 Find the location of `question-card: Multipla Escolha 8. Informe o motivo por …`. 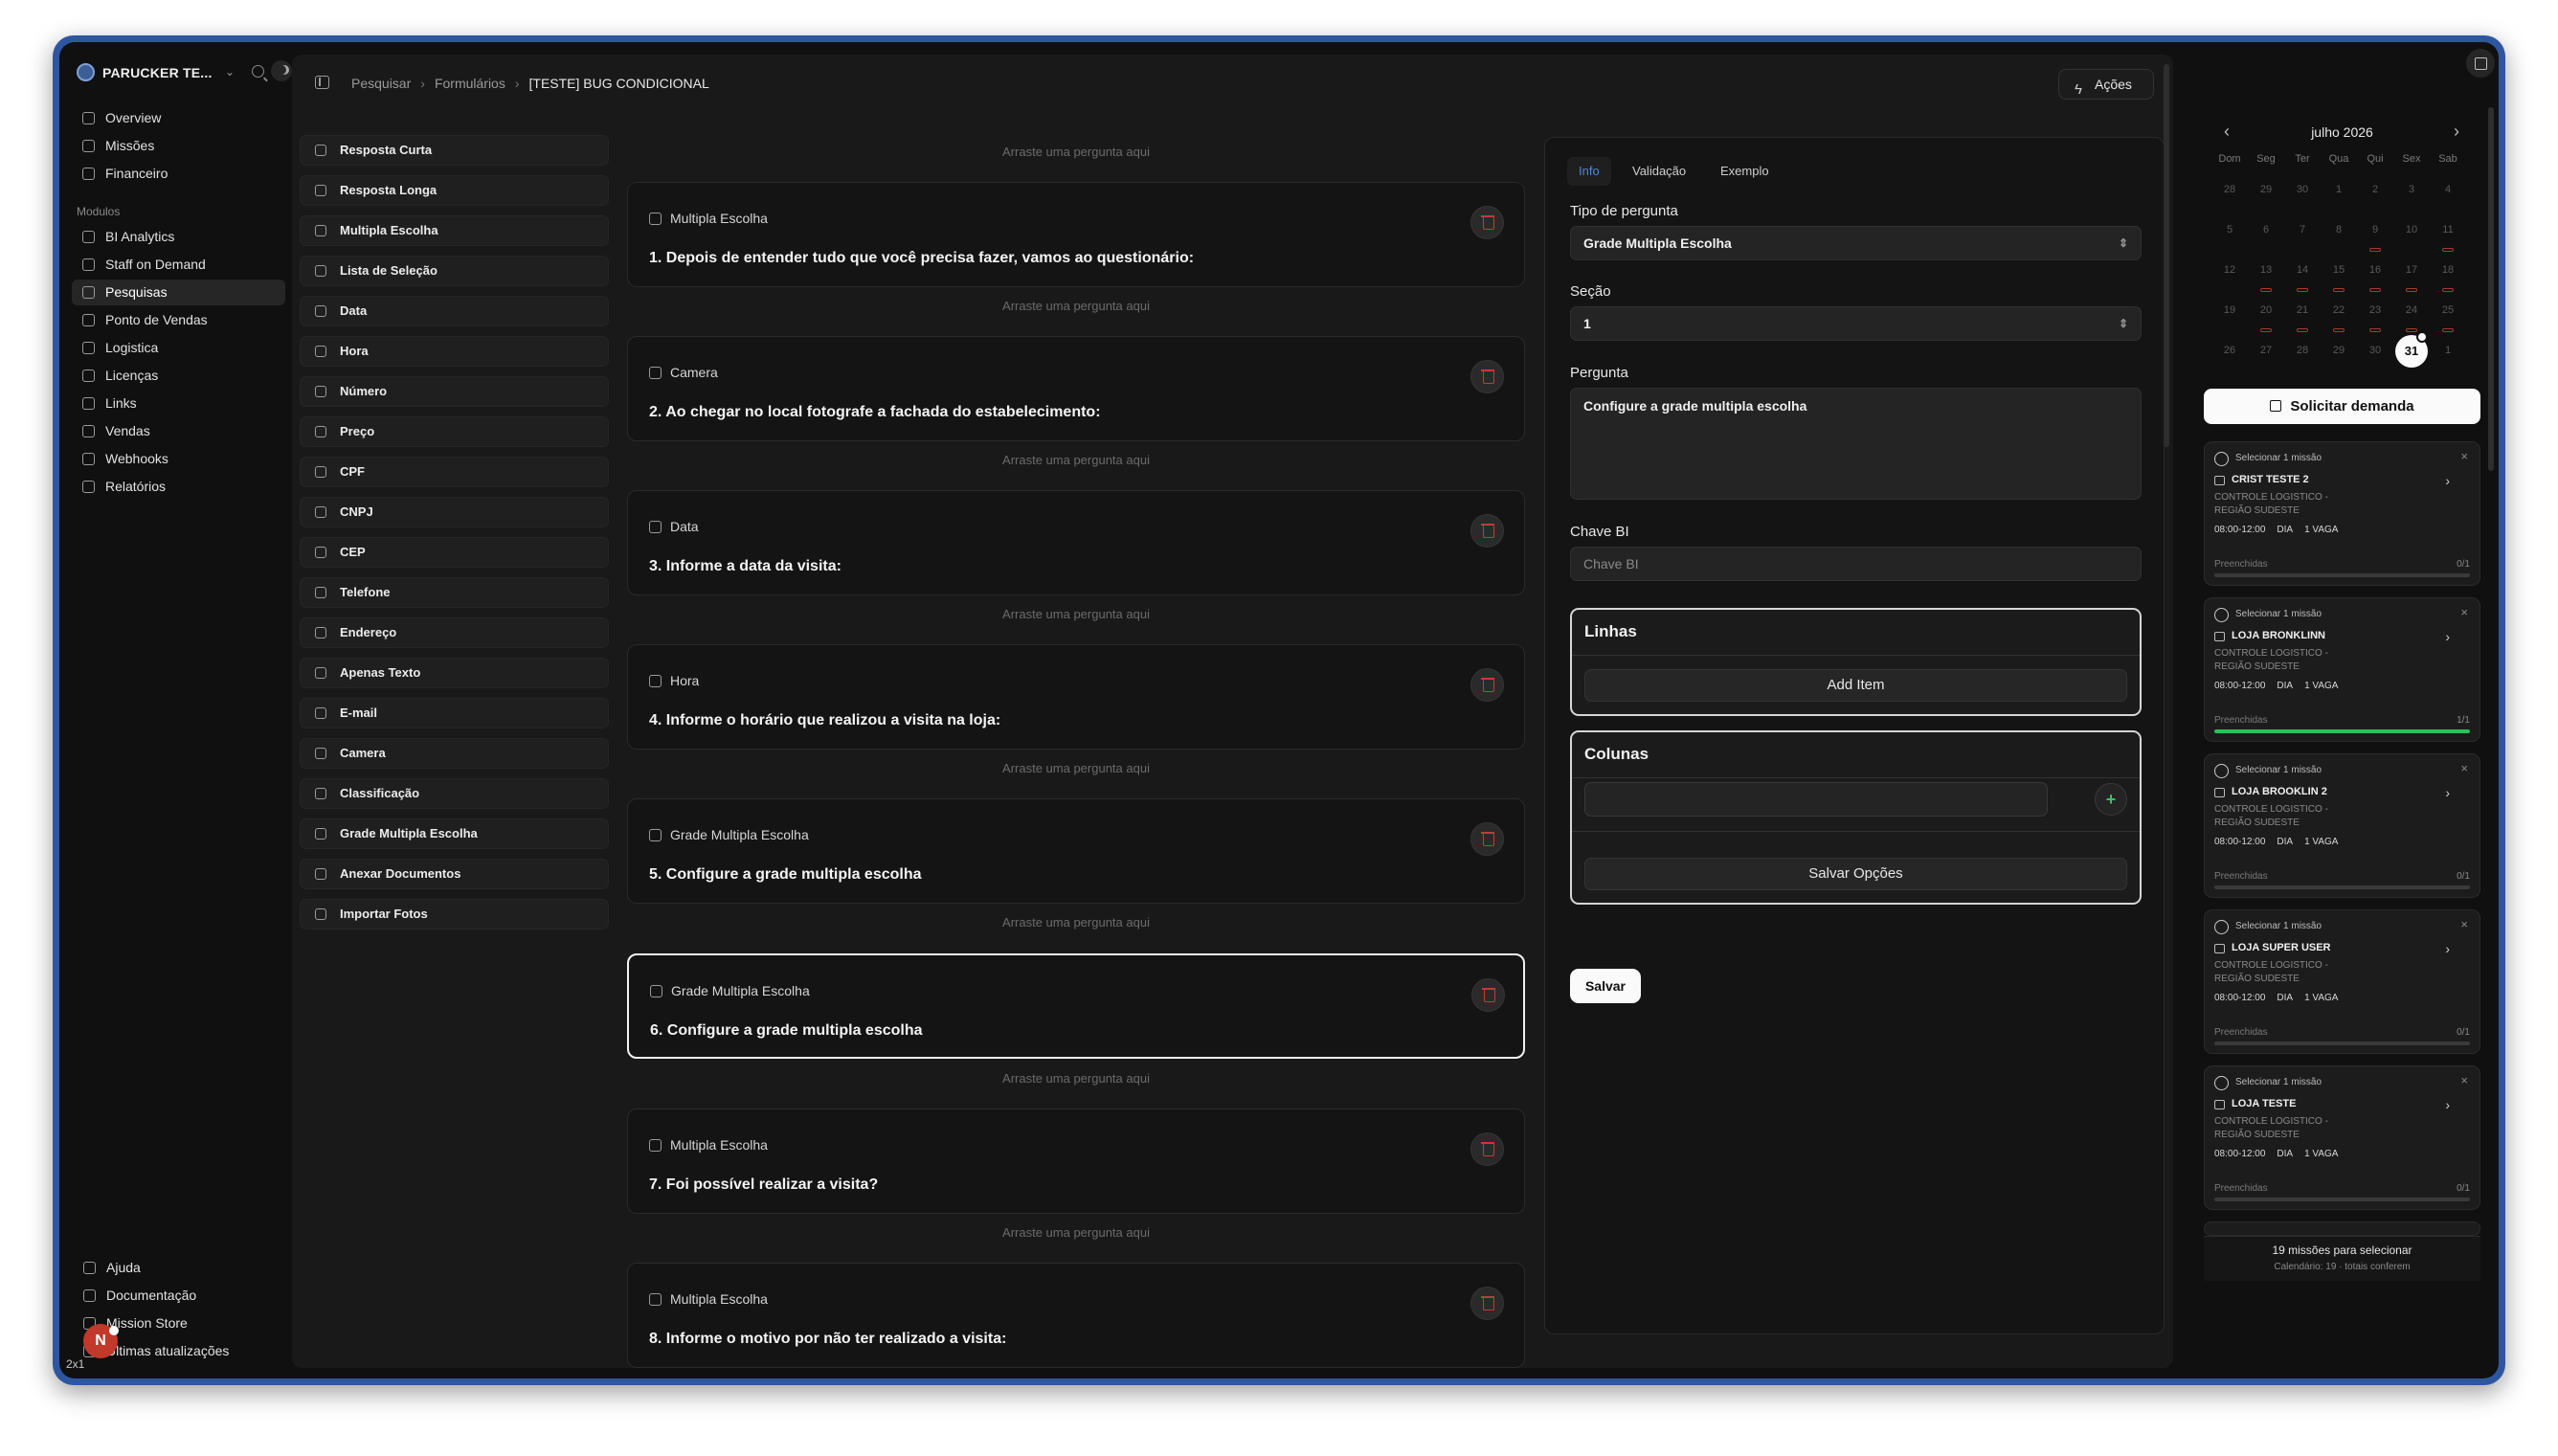

question-card: Multipla Escolha 8. Informe o motivo por … is located at coordinates (1076, 1316).